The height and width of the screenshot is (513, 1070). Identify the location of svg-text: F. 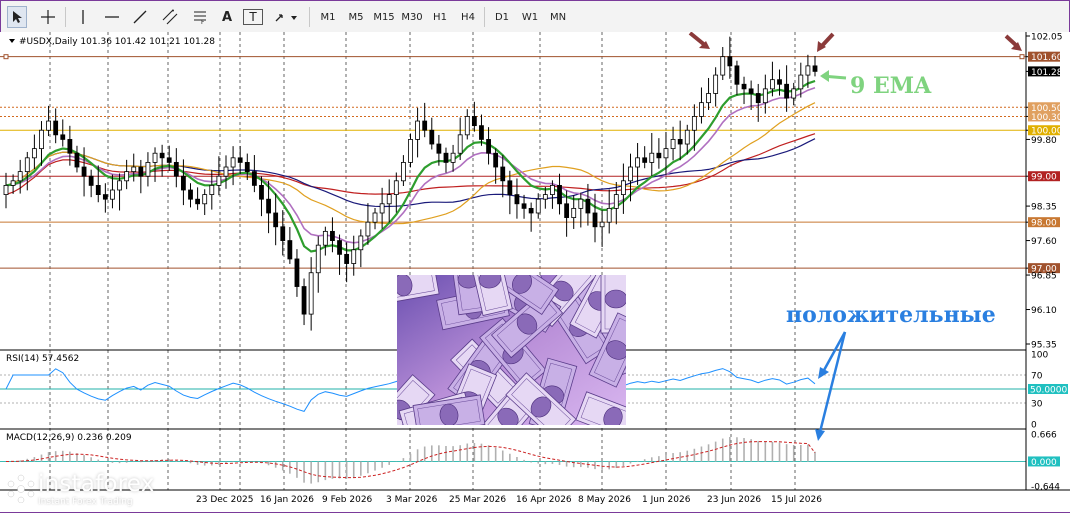
(203, 22).